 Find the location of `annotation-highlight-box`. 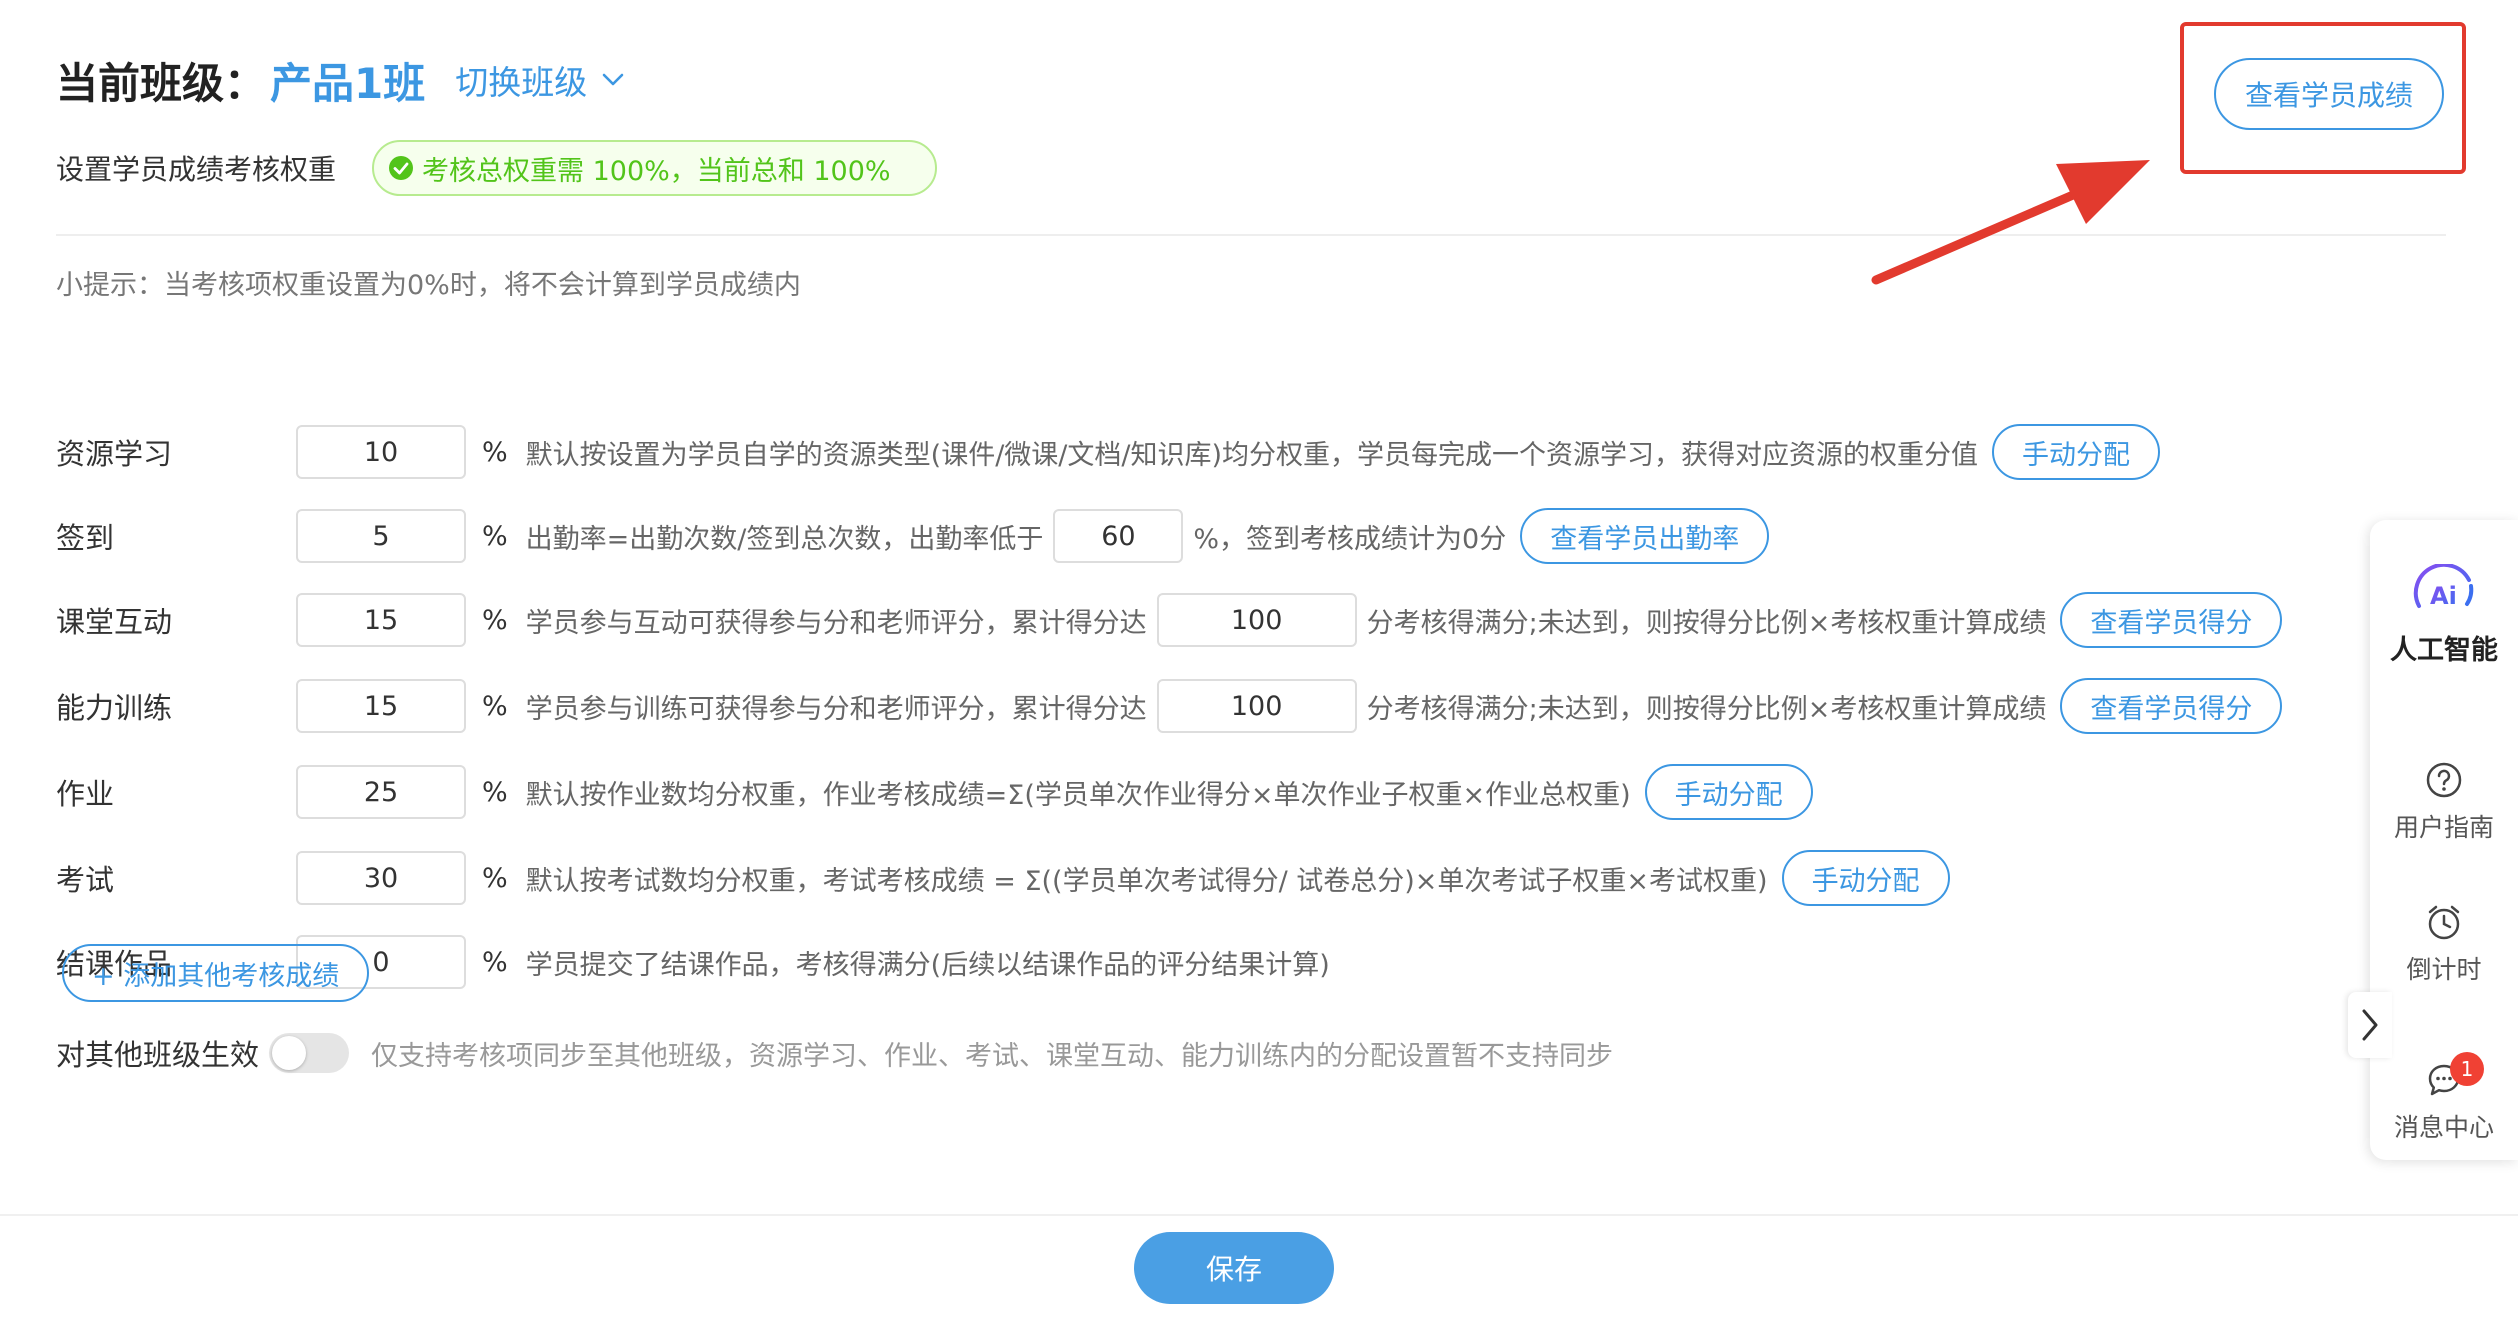

annotation-highlight-box is located at coordinates (2323, 98).